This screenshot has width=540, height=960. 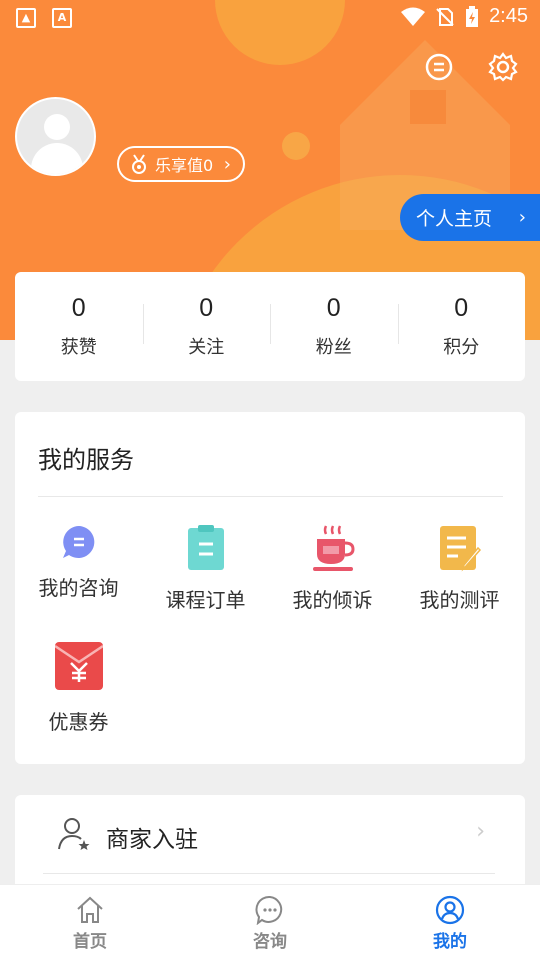 What do you see at coordinates (78, 347) in the screenshot?
I see `stat-label: 获赞` at bounding box center [78, 347].